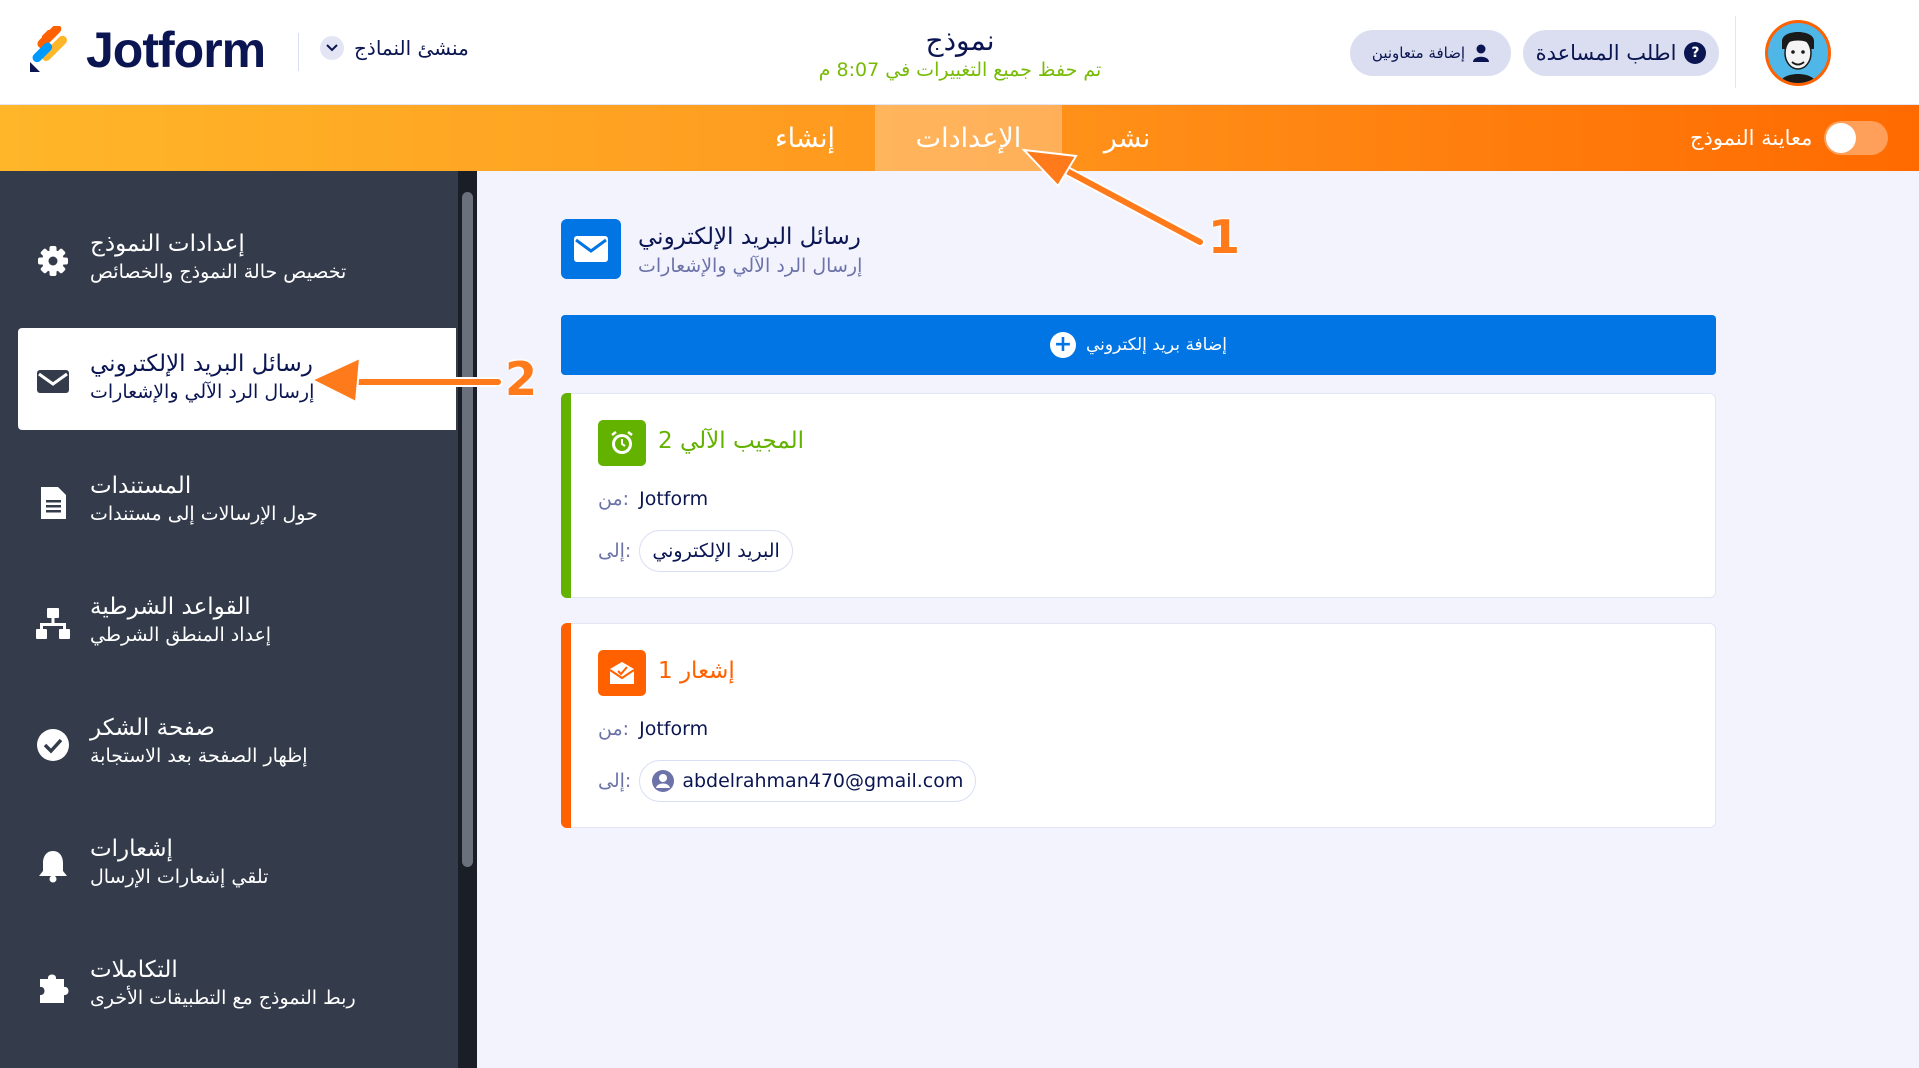 Image resolution: width=1919 pixels, height=1068 pixels. Describe the element at coordinates (134, 970) in the screenshot. I see `sidebar-item-title: التكاملات` at that location.